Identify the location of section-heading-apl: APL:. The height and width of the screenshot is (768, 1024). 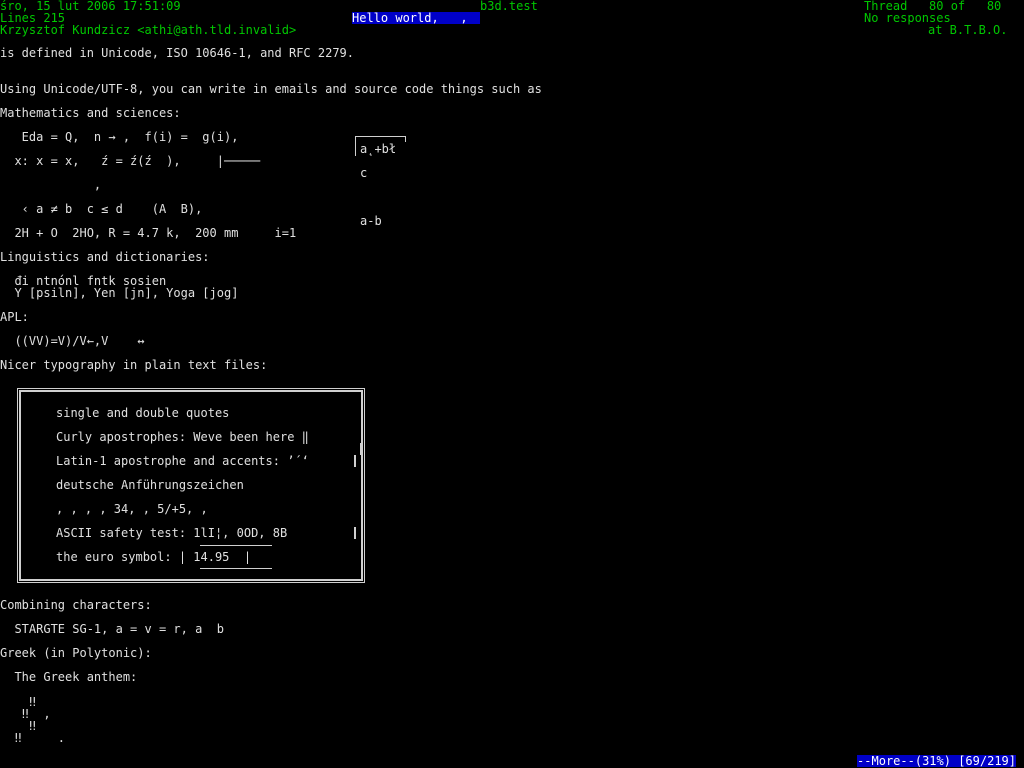
(14, 317).